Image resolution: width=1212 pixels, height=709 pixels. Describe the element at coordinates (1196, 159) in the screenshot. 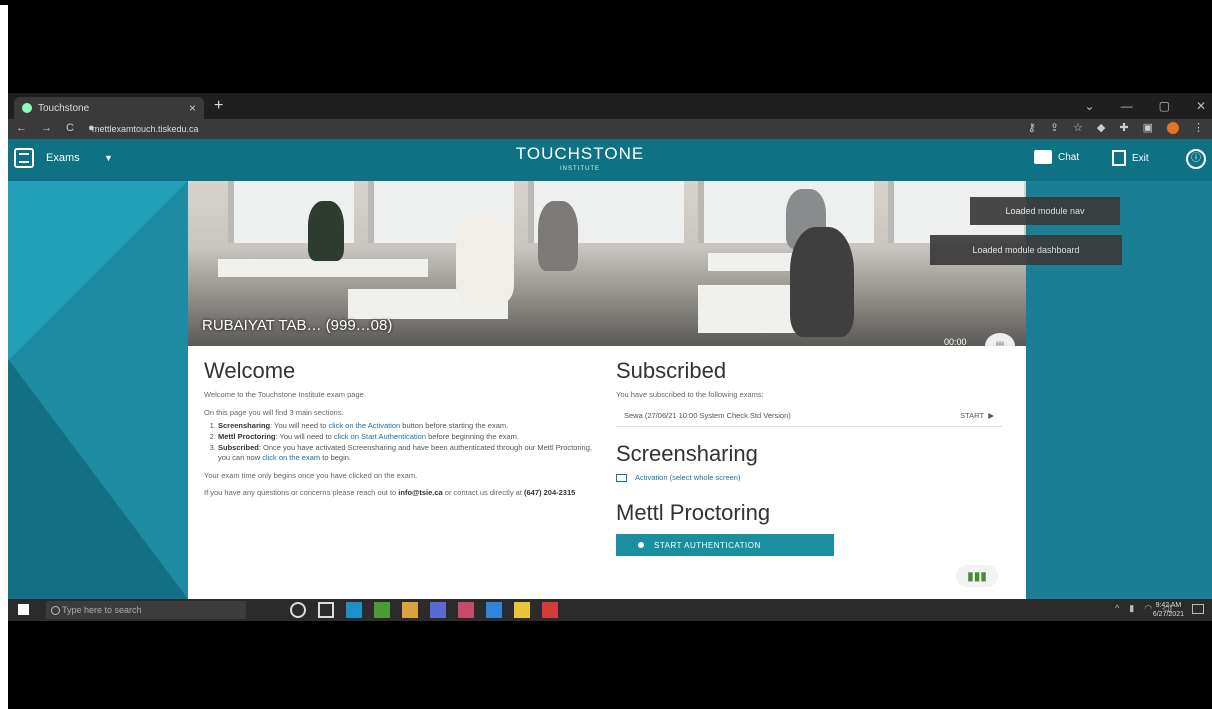

I see `info-icon: ⓘ` at that location.